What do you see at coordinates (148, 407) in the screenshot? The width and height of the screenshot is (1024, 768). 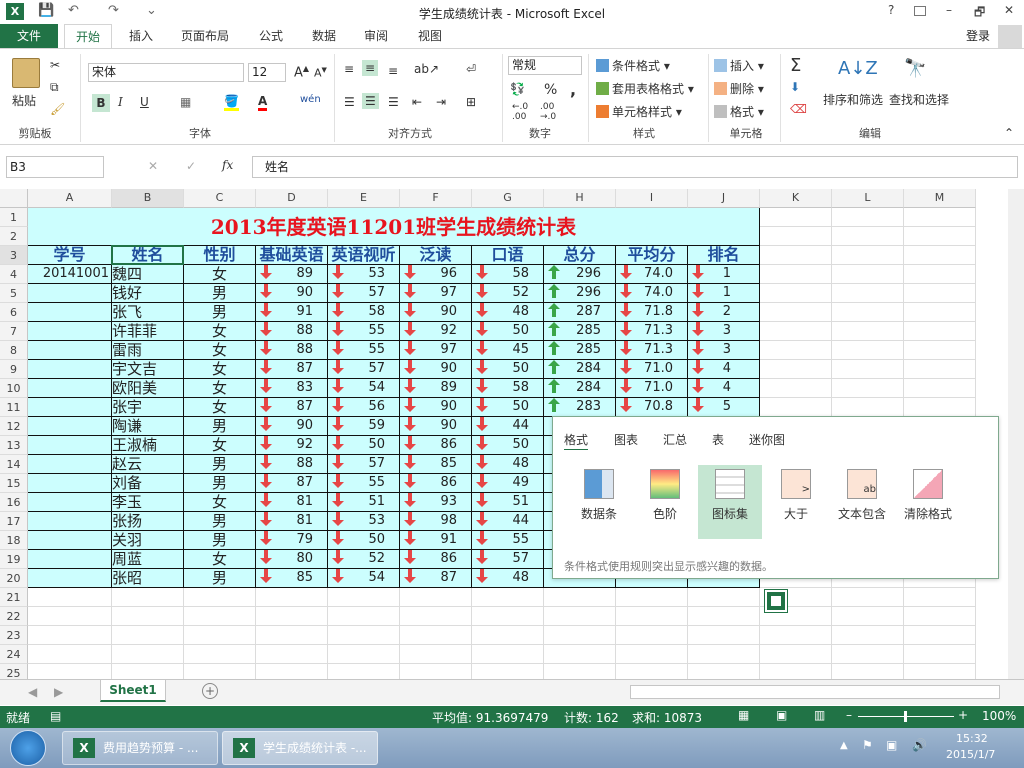 I see `data-cell: 张宇` at bounding box center [148, 407].